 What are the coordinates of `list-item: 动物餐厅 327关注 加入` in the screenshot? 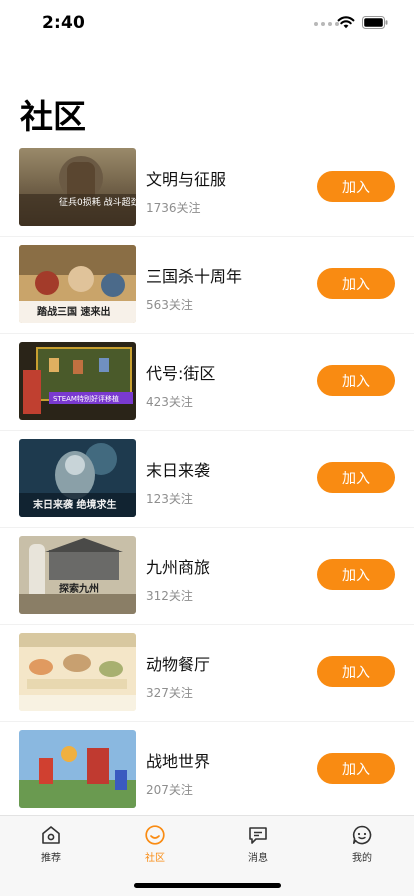 It's located at (207, 673).